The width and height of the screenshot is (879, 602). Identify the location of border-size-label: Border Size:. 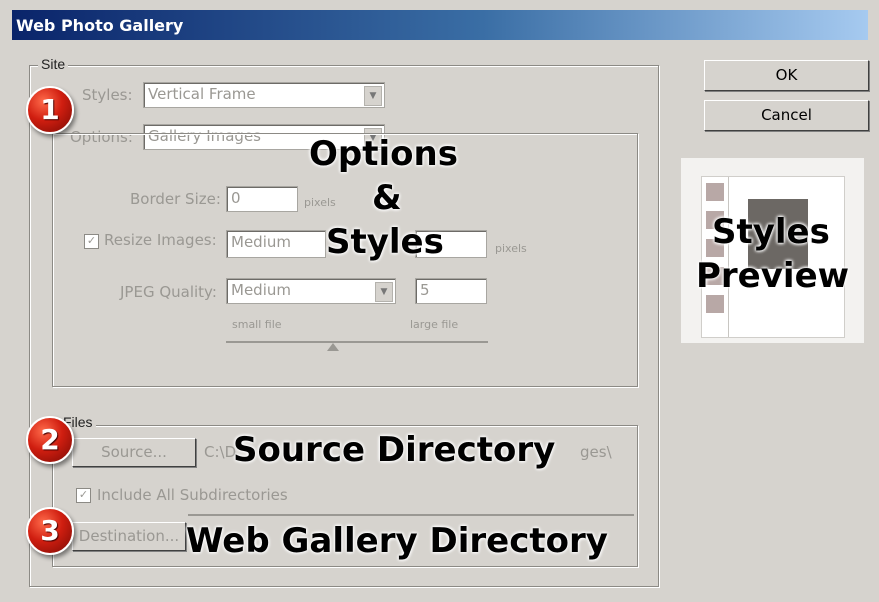
(175, 199).